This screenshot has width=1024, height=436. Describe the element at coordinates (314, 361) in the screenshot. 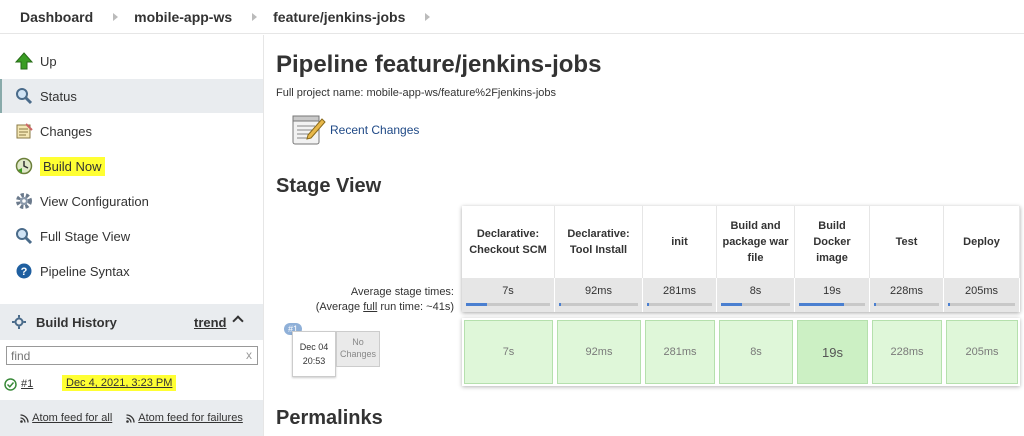

I see `run-time: 20:53` at that location.